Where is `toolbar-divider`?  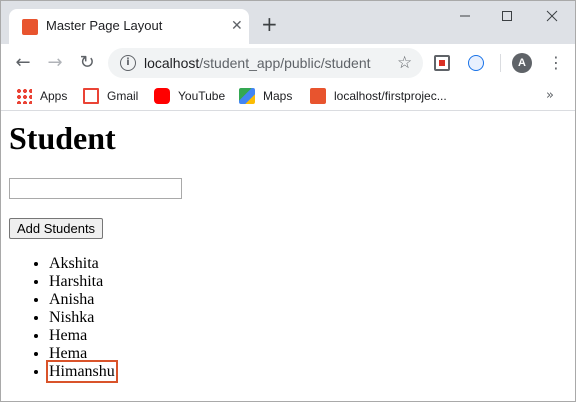
toolbar-divider is located at coordinates (500, 63).